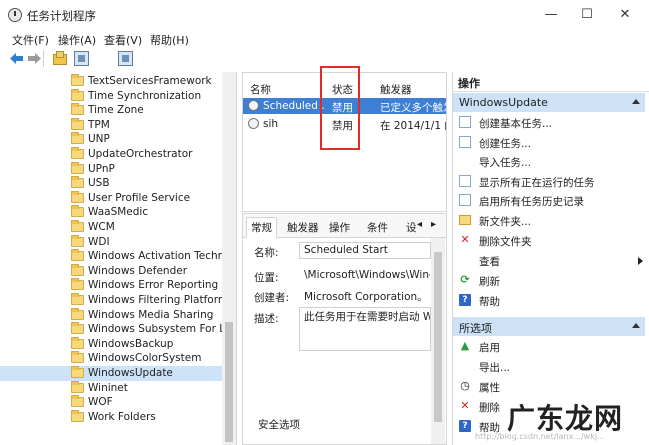 The width and height of the screenshot is (649, 445). What do you see at coordinates (419, 224) in the screenshot?
I see `tab-scroll-left-icon: ◂` at bounding box center [419, 224].